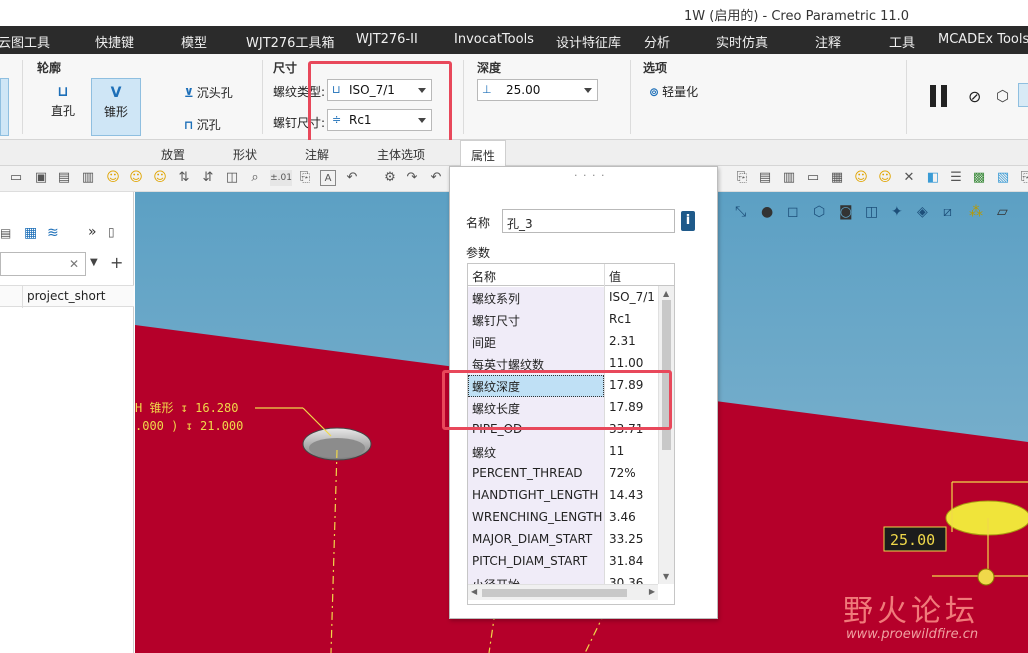 Image resolution: width=1028 pixels, height=653 pixels. I want to click on chat-icon: ▭, so click(16, 178).